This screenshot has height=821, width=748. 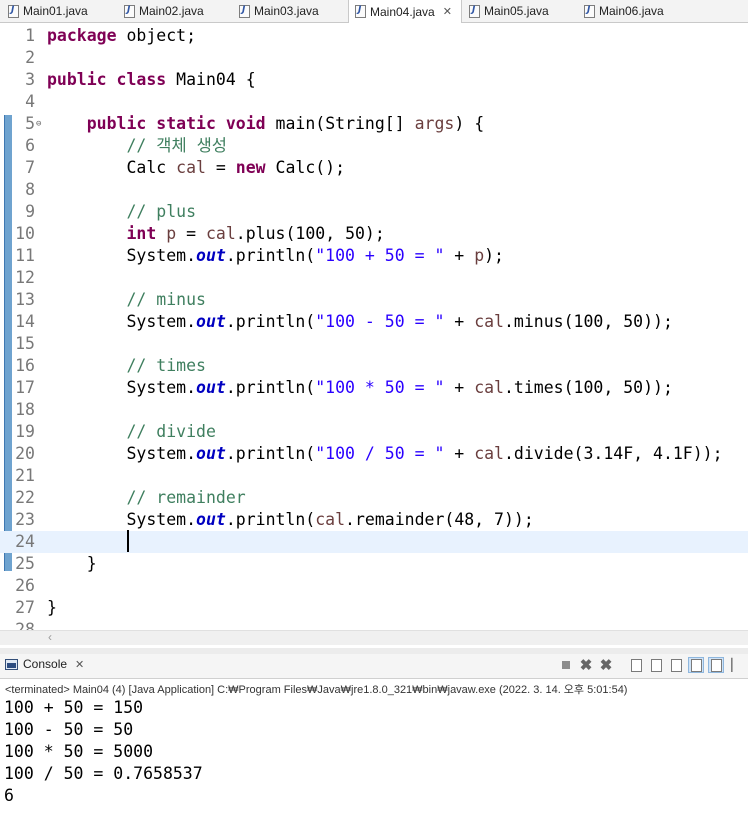 What do you see at coordinates (634, 11) in the screenshot?
I see `tab-main06: Main06.java` at bounding box center [634, 11].